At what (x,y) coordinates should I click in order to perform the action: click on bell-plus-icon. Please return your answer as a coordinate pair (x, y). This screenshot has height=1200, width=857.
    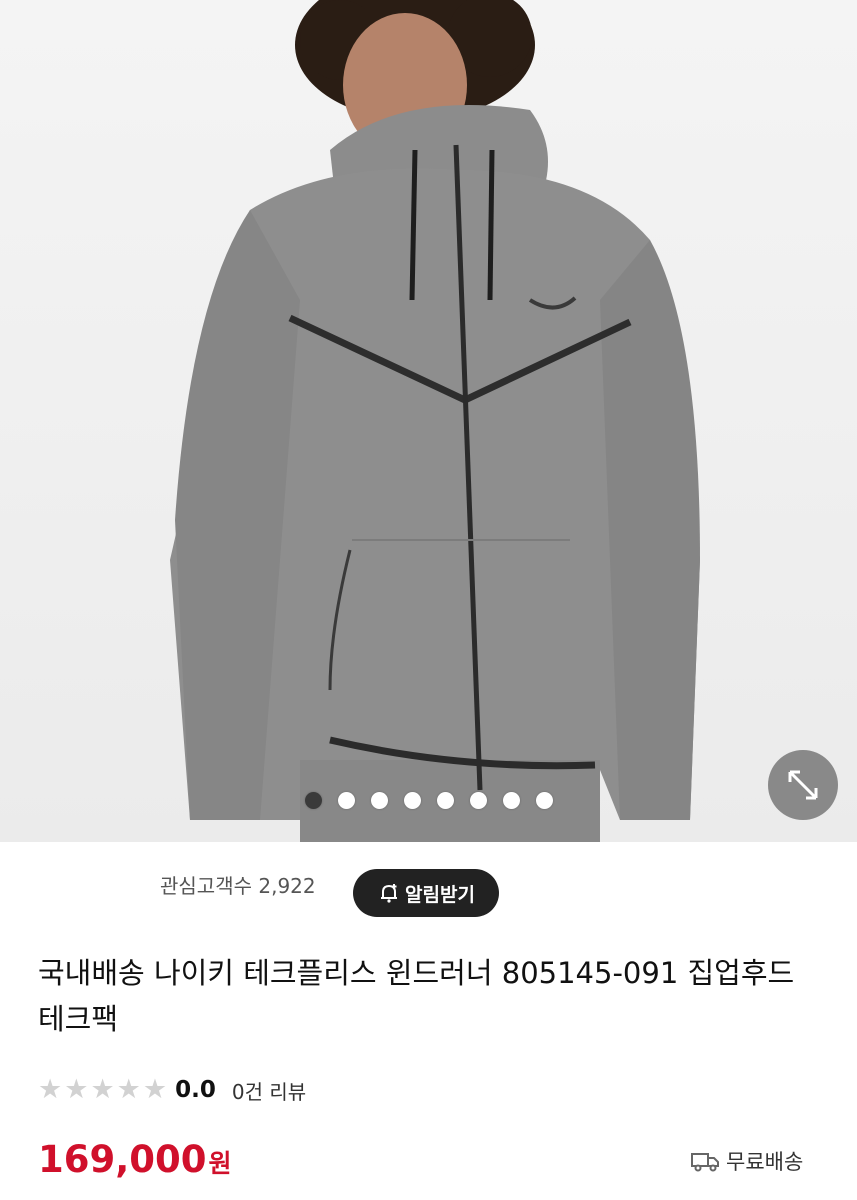
    Looking at the image, I should click on (389, 893).